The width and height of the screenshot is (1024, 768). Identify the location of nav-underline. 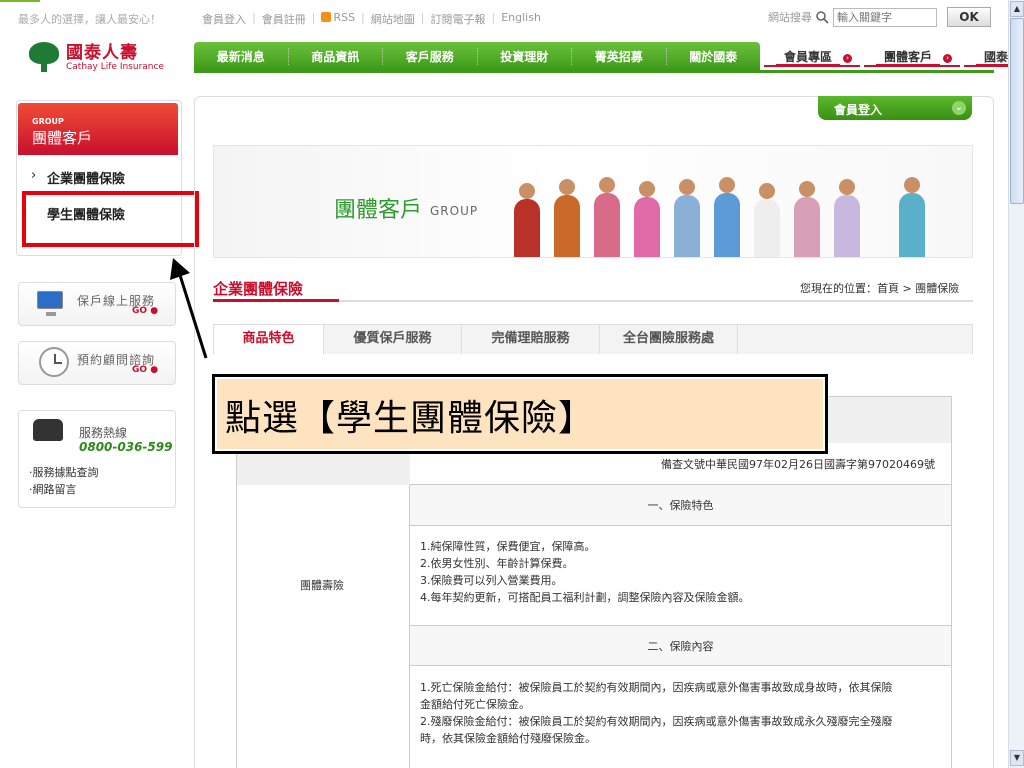
(594, 71).